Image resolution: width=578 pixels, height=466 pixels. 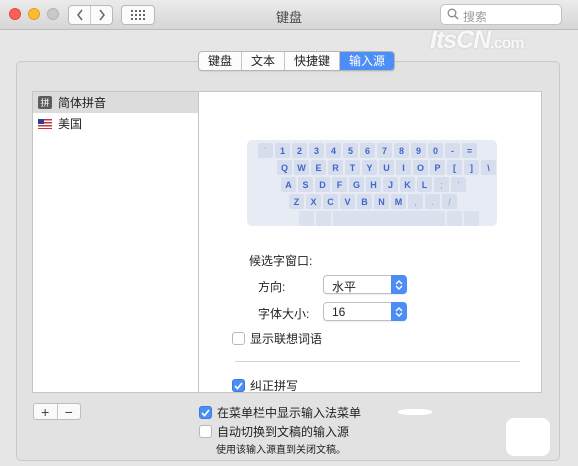 What do you see at coordinates (415, 201) in the screenshot?
I see `keyboard-key: ,` at bounding box center [415, 201].